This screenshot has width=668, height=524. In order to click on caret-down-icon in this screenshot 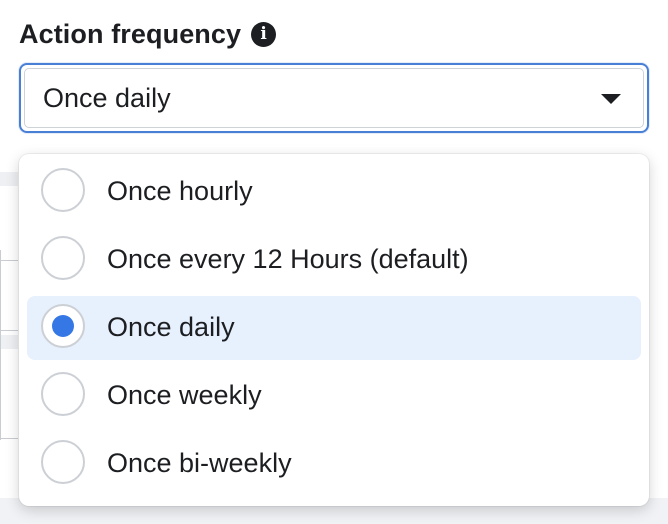, I will do `click(611, 99)`.